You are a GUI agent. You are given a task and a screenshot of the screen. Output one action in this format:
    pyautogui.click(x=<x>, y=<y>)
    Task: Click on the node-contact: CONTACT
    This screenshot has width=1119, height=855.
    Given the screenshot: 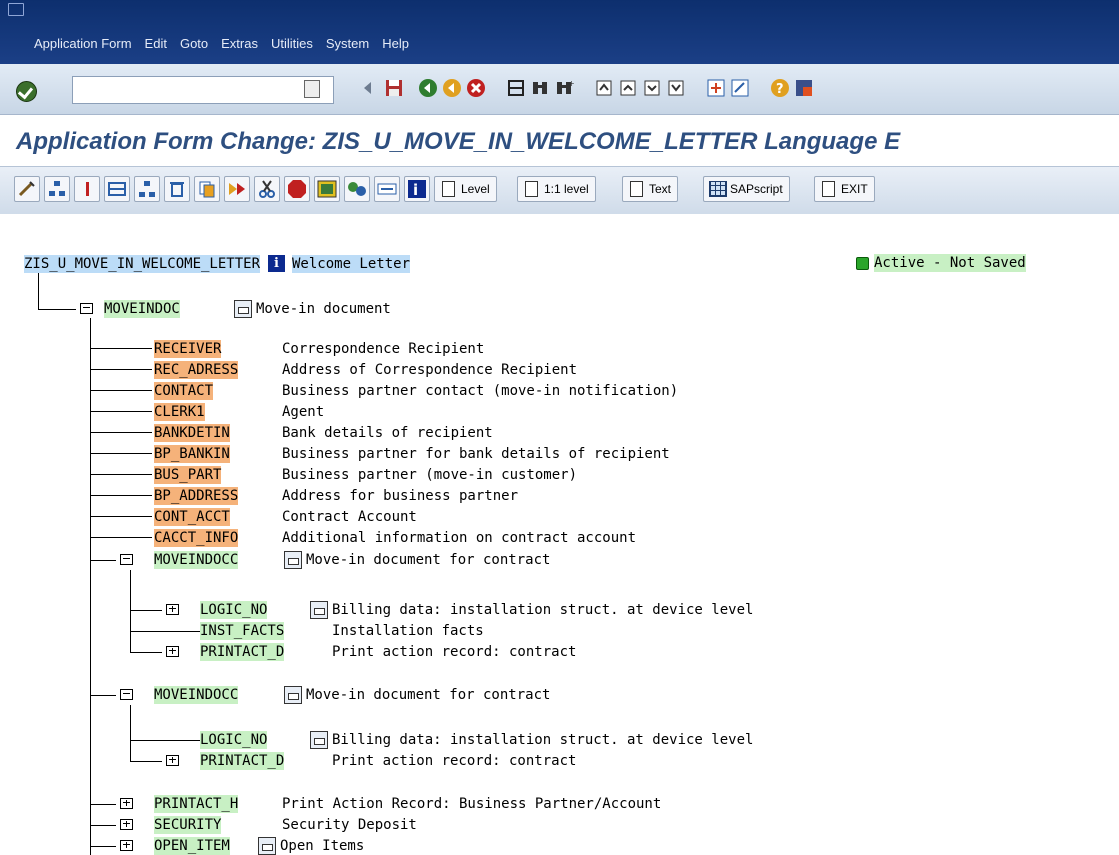 What is the action you would take?
    pyautogui.click(x=184, y=391)
    